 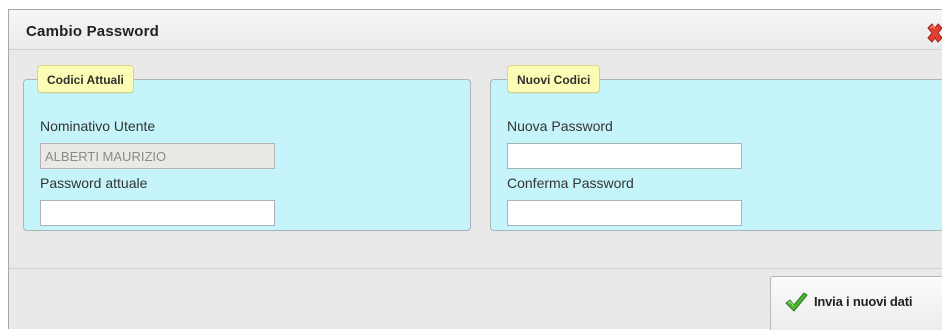 I want to click on user-name-label: Nominativo Utente, so click(x=98, y=126).